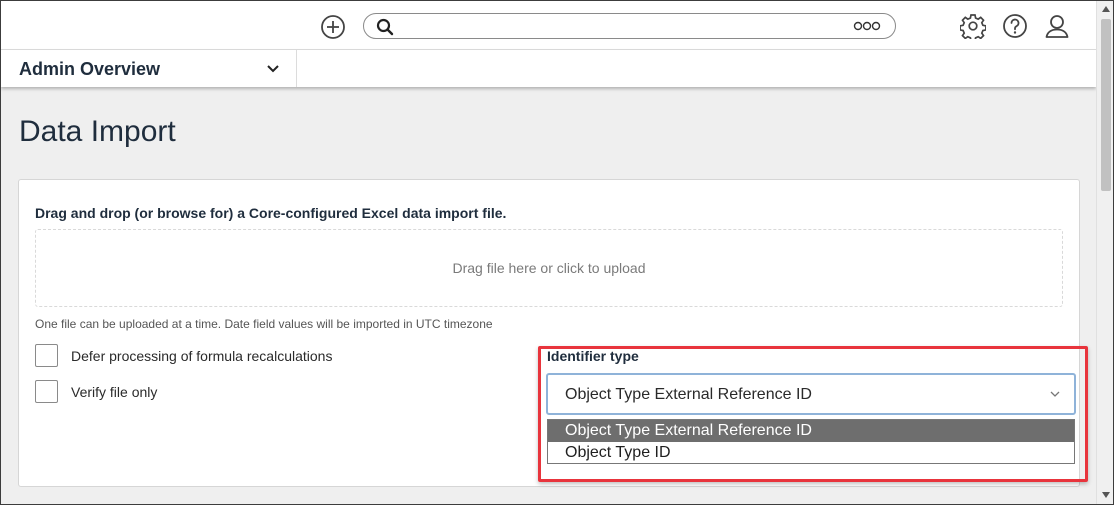  What do you see at coordinates (867, 26) in the screenshot?
I see `more-icon` at bounding box center [867, 26].